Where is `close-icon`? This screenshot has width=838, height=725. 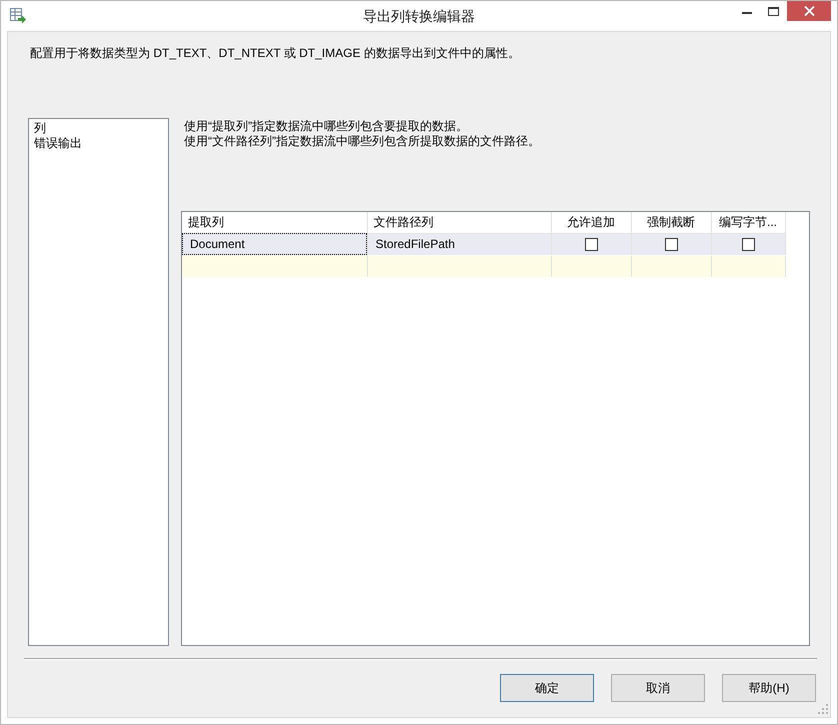
close-icon is located at coordinates (809, 11).